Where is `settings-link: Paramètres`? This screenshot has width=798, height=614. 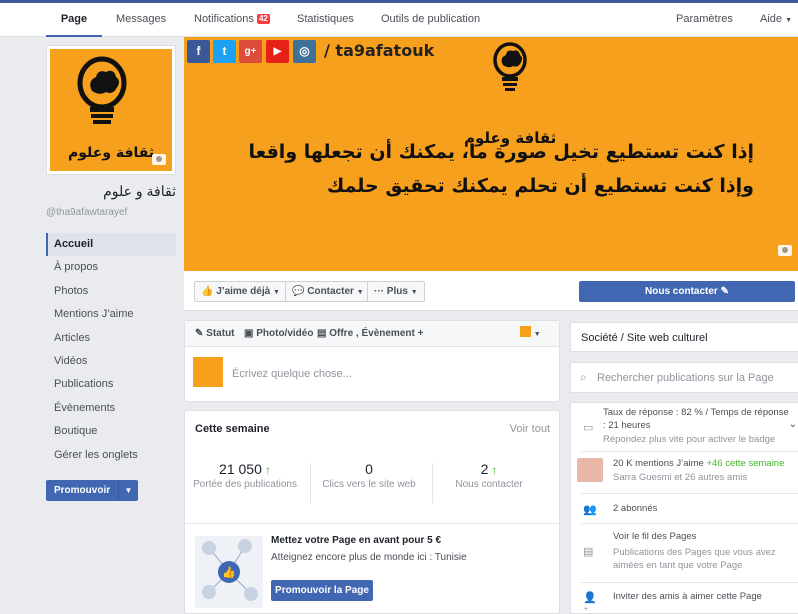 settings-link: Paramètres is located at coordinates (704, 20).